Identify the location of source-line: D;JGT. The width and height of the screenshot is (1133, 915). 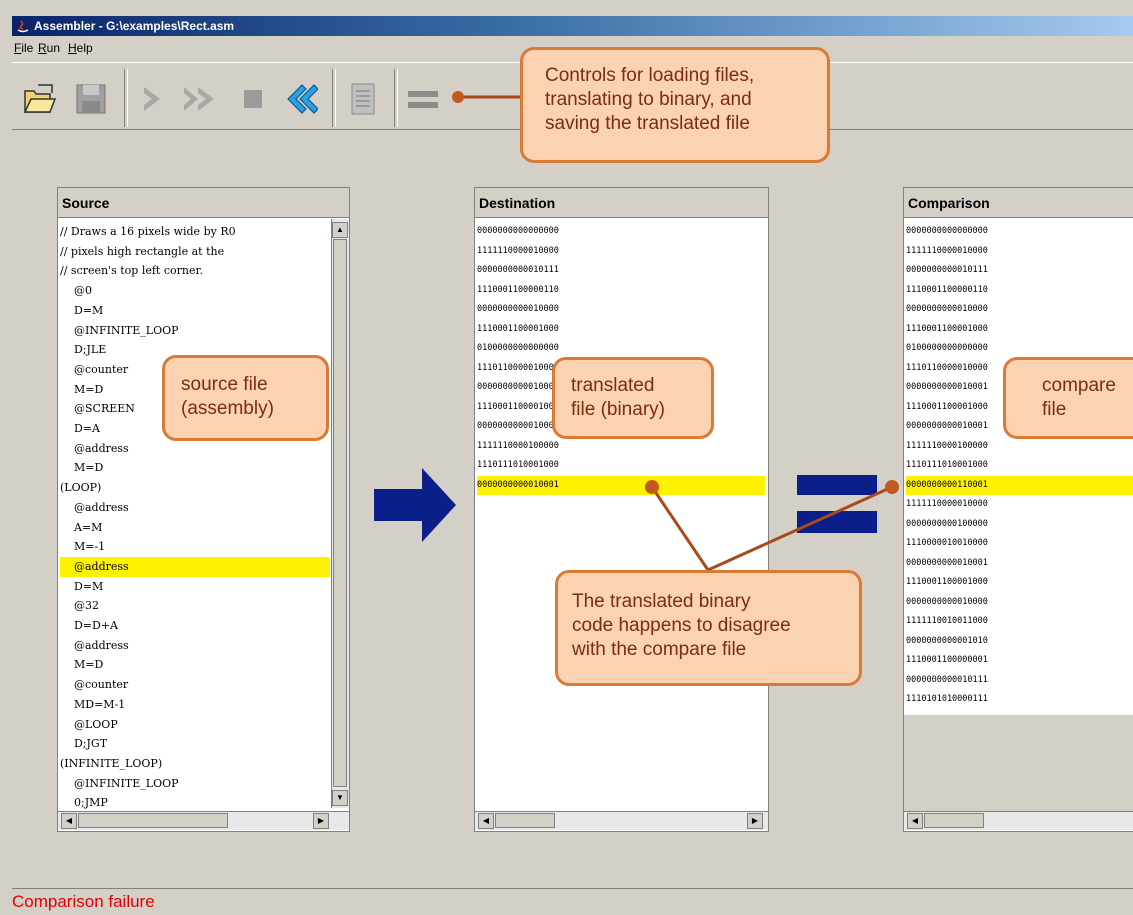
(195, 744).